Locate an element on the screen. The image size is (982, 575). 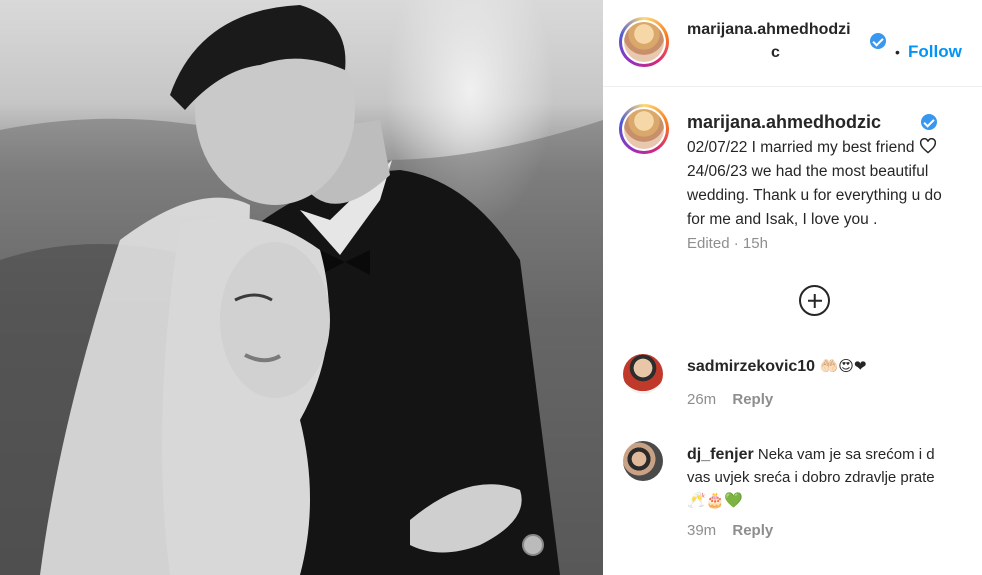
post-time: 15h is located at coordinates (755, 243).